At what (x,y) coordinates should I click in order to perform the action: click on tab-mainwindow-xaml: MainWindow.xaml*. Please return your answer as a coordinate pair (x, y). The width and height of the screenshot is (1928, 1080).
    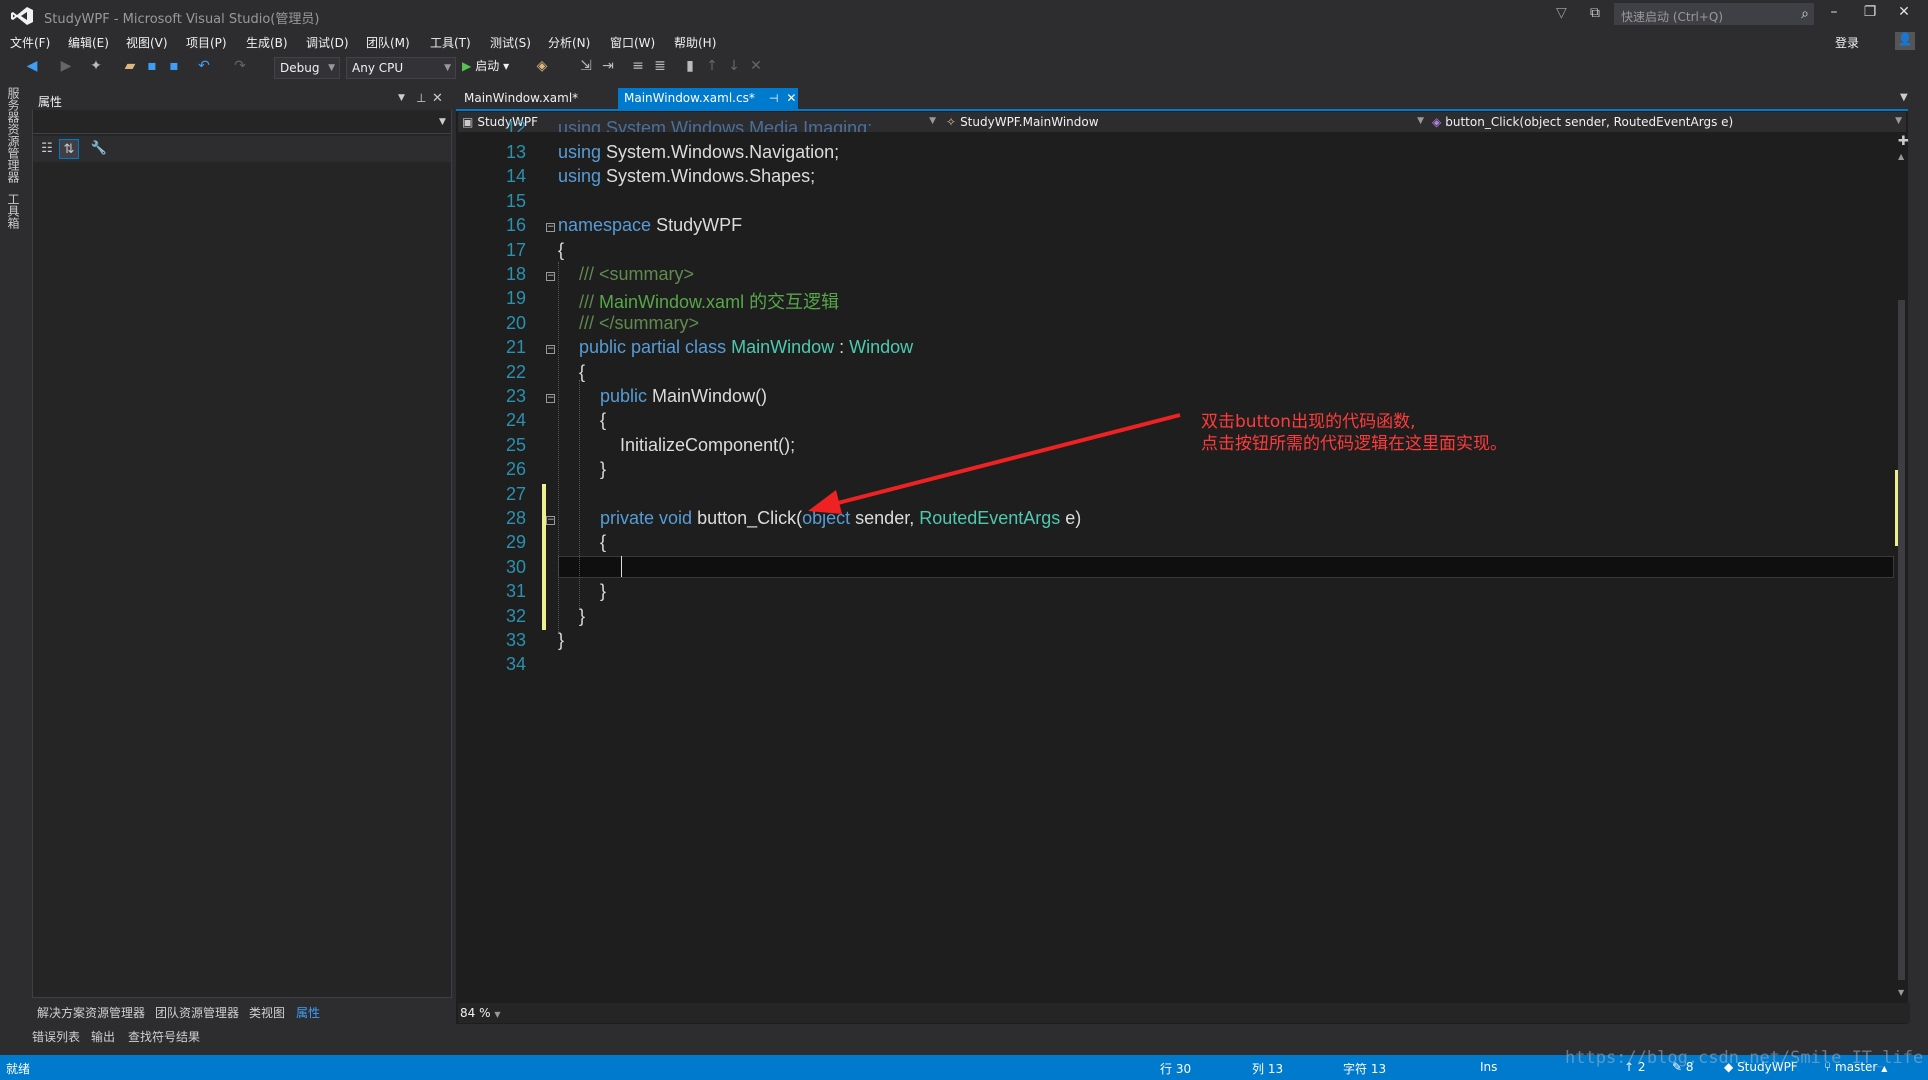
    Looking at the image, I should click on (538, 98).